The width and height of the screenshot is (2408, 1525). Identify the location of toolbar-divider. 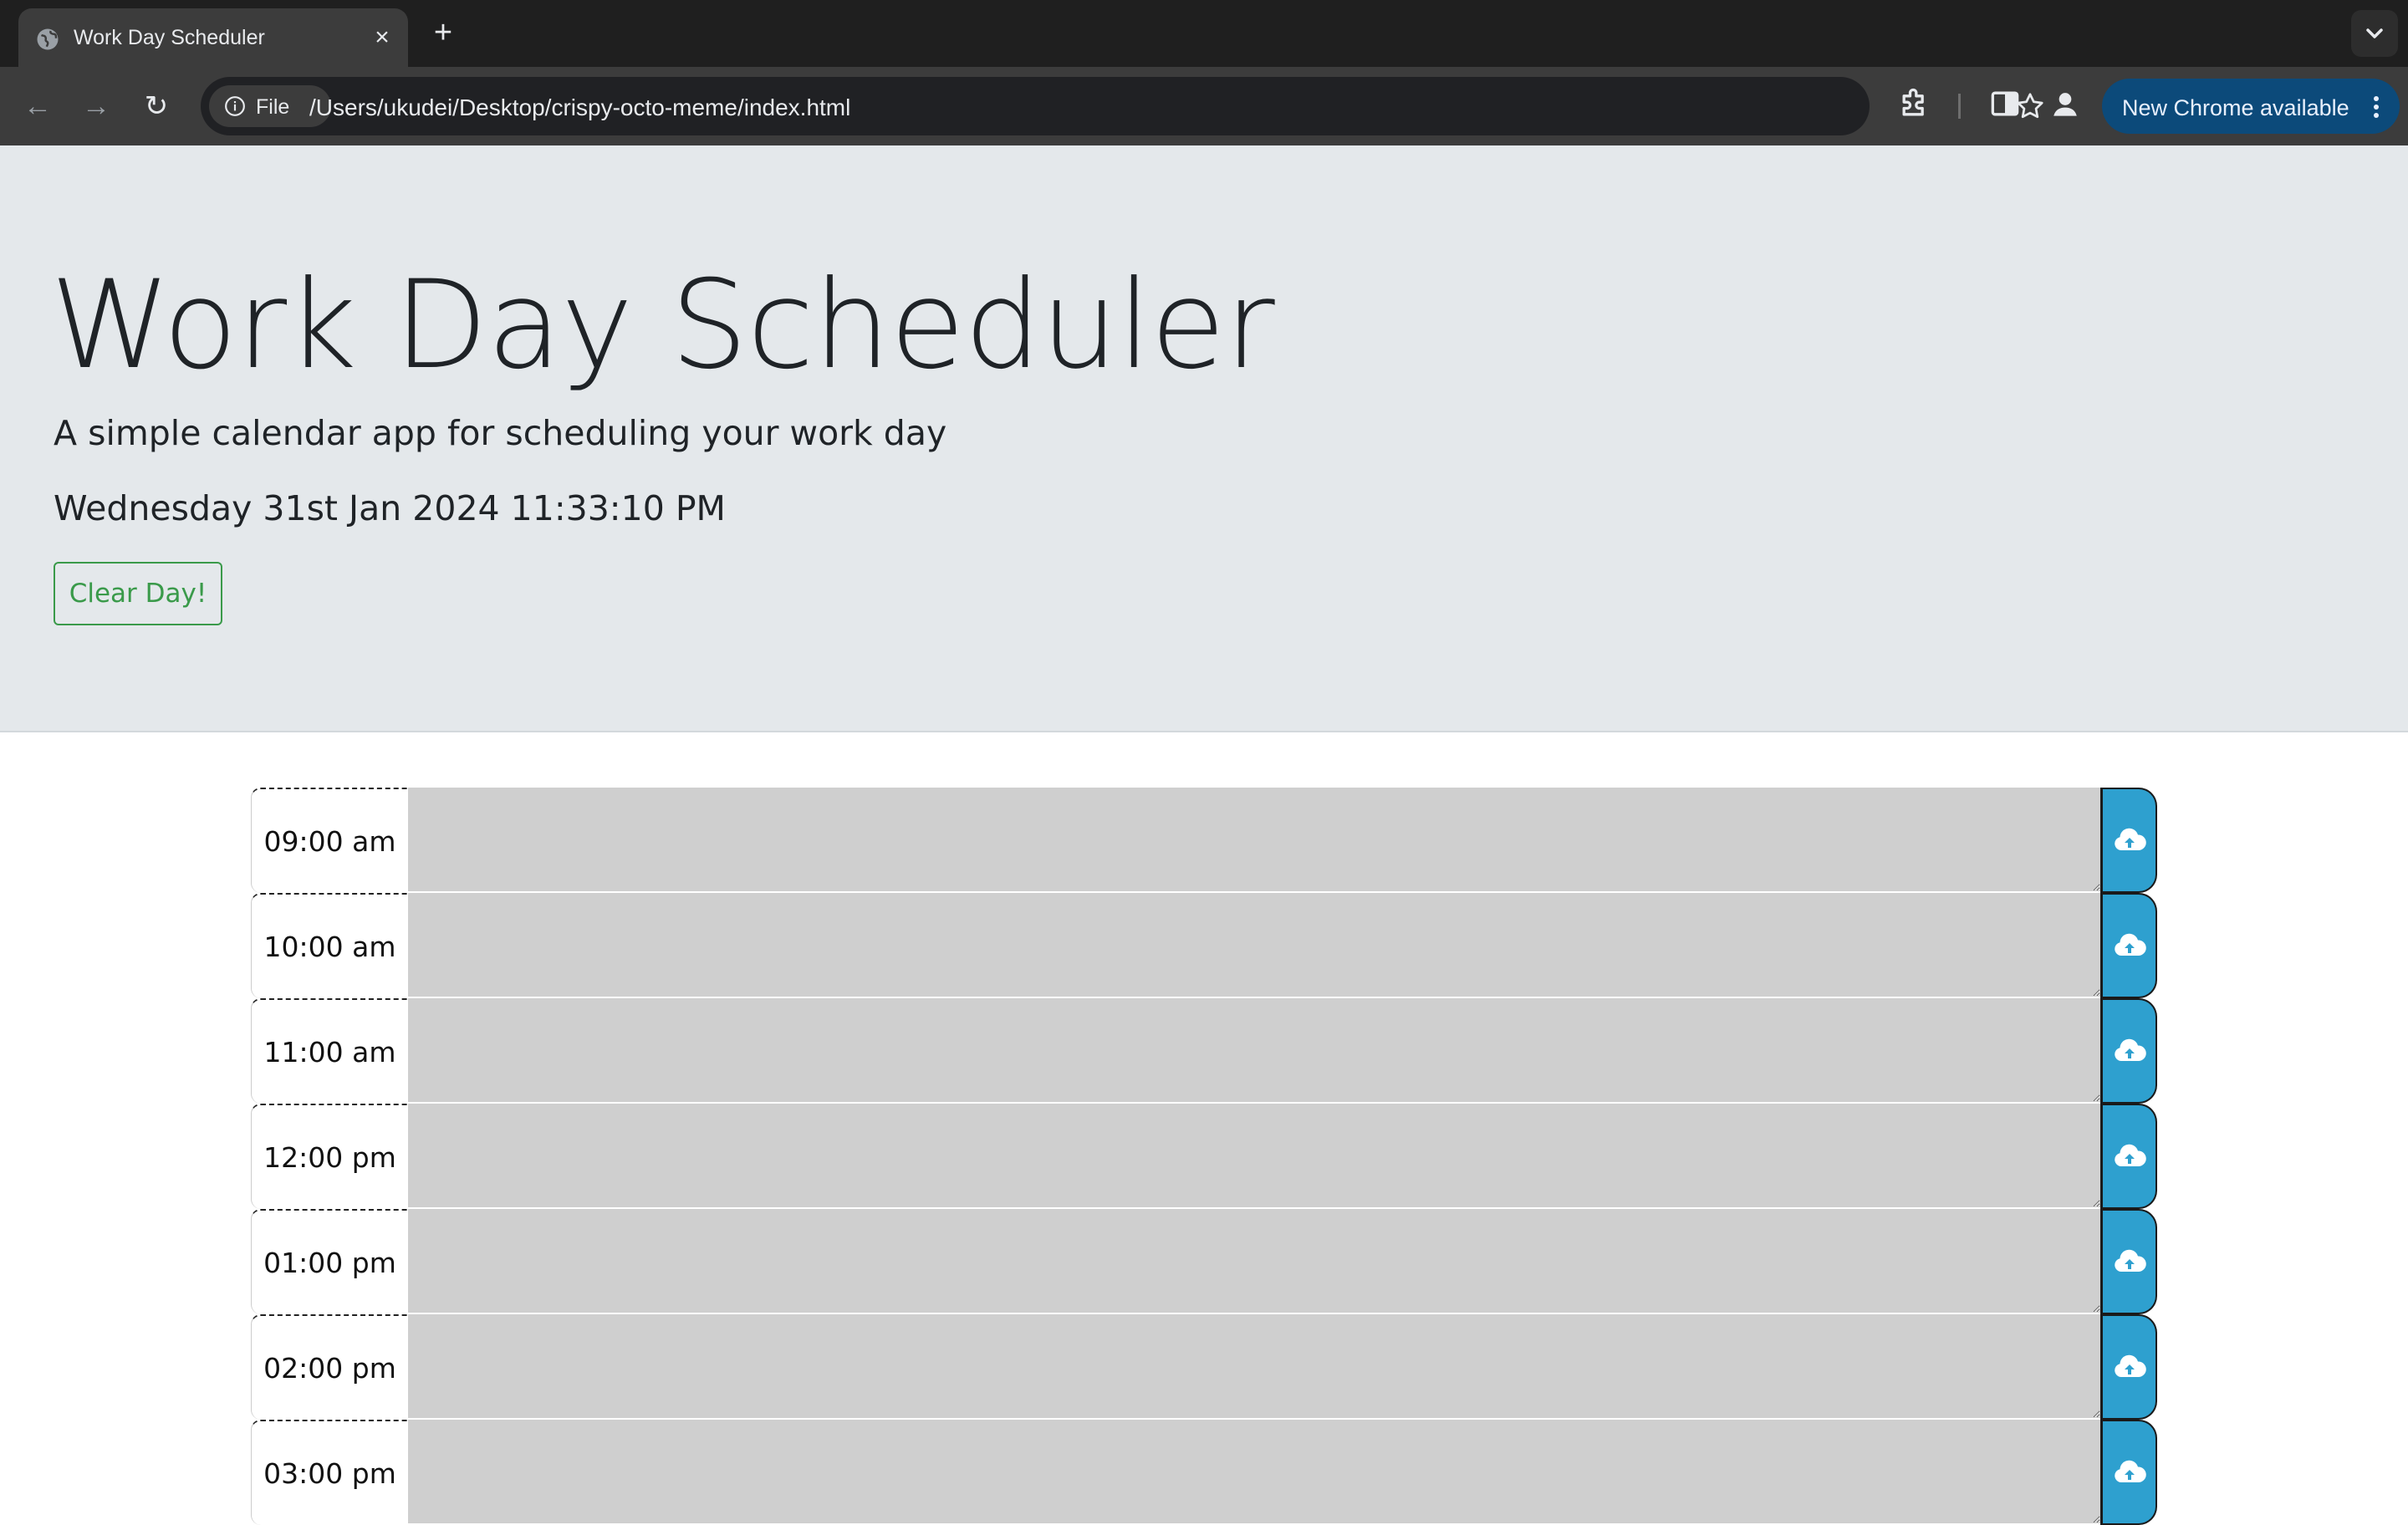
(1960, 106).